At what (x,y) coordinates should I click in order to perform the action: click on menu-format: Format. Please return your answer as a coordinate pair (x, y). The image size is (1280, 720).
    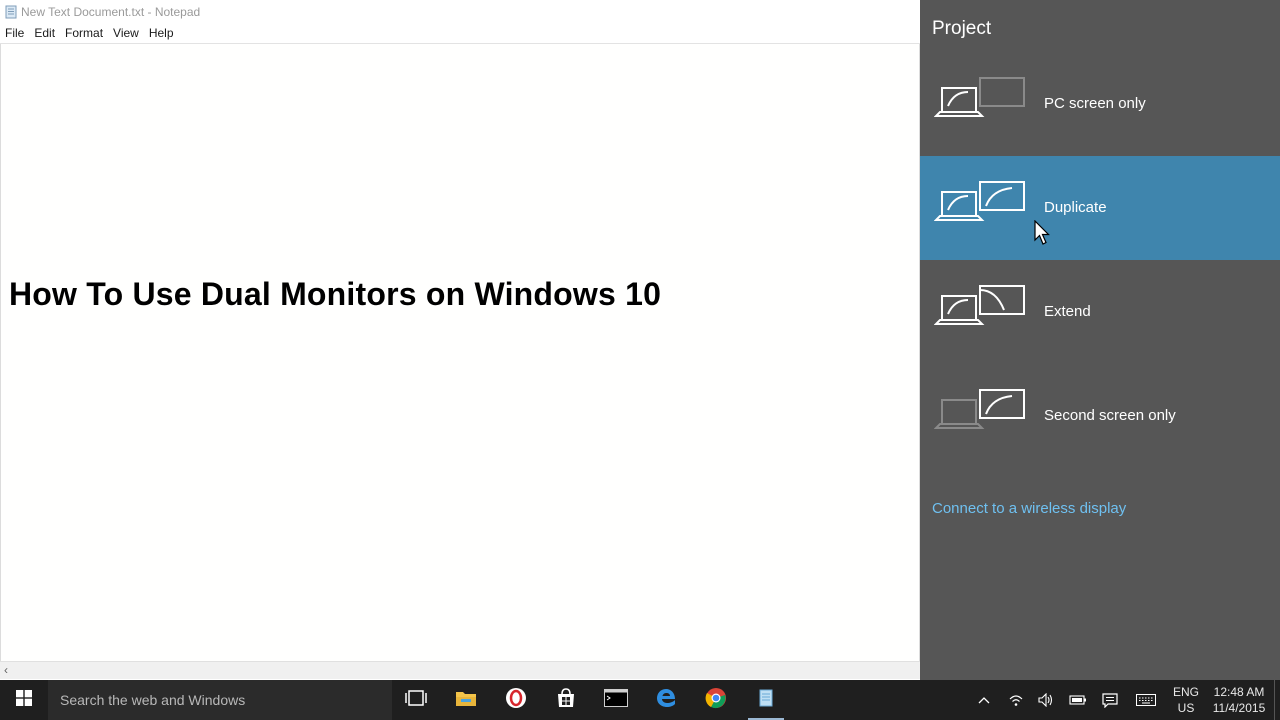
    Looking at the image, I should click on (84, 33).